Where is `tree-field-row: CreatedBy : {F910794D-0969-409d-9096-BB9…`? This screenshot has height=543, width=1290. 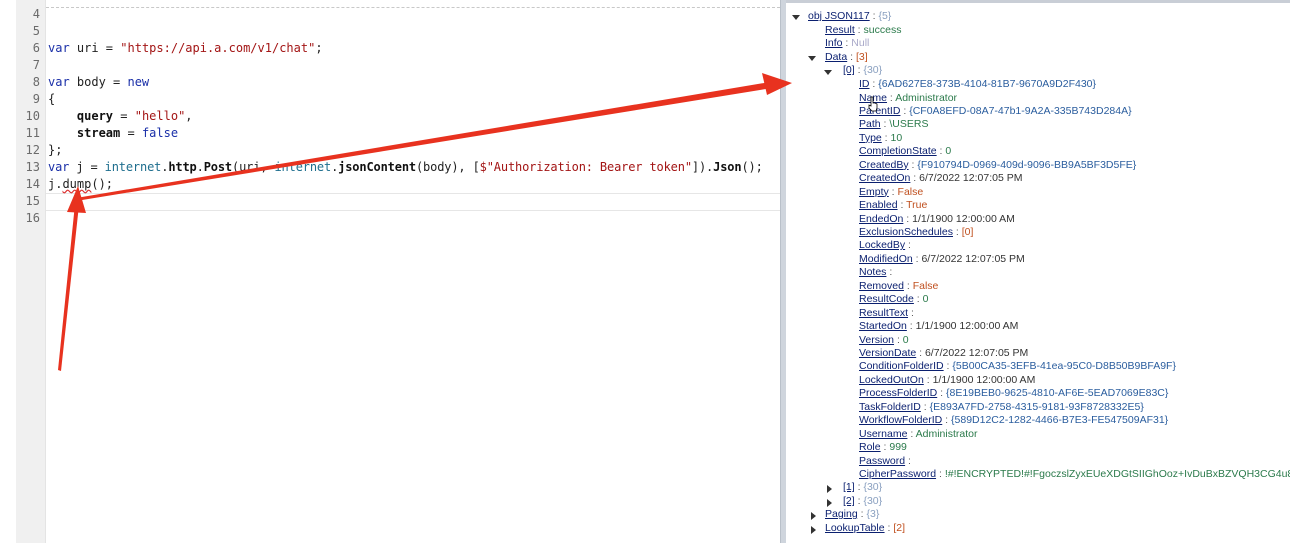
tree-field-row: CreatedBy : {F910794D-0969-409d-9096-BB9… is located at coordinates (997, 165).